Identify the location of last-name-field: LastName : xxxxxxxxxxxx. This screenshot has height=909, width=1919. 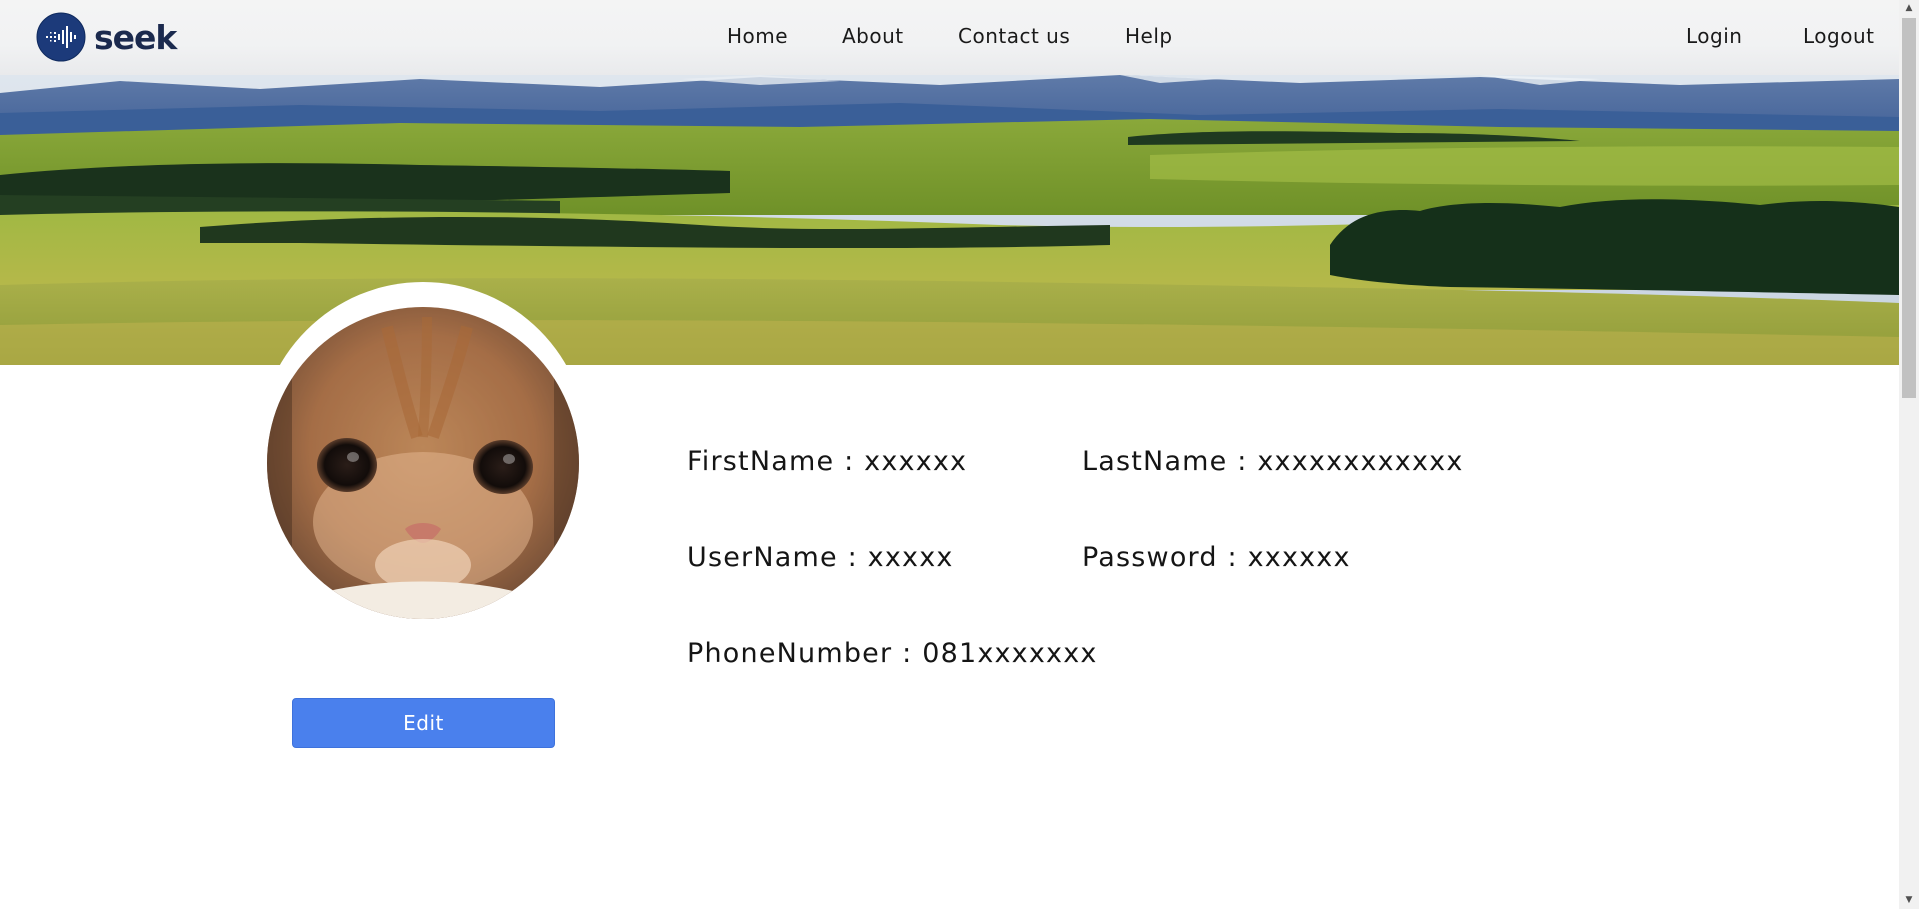
(1273, 461).